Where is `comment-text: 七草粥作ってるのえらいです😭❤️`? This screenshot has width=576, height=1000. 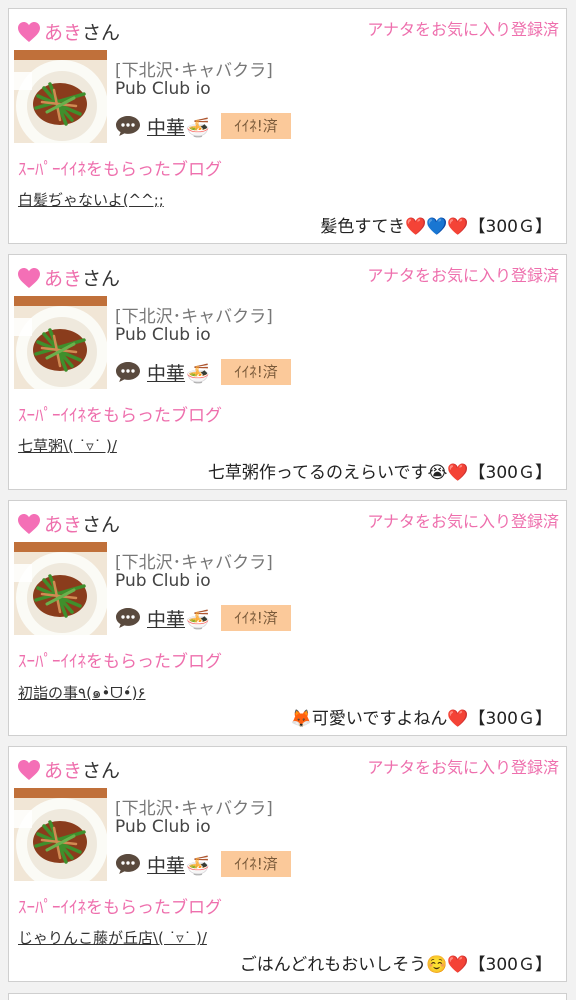
comment-text: 七草粥作ってるのえらいです😭❤️ is located at coordinates (338, 473).